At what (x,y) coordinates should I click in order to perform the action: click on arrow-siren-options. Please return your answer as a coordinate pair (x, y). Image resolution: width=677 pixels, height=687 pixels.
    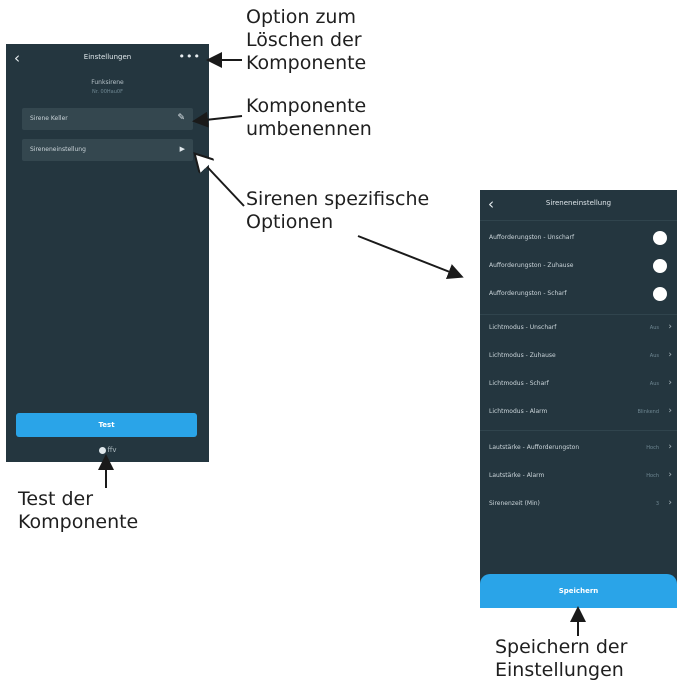
    Looking at the image, I should click on (220, 181).